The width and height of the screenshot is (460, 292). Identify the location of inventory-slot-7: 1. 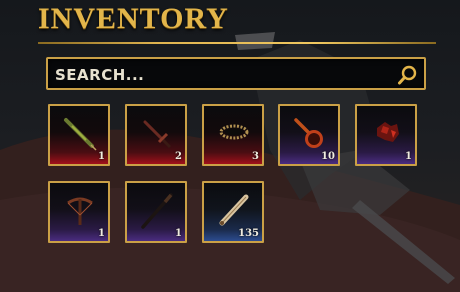
(156, 212).